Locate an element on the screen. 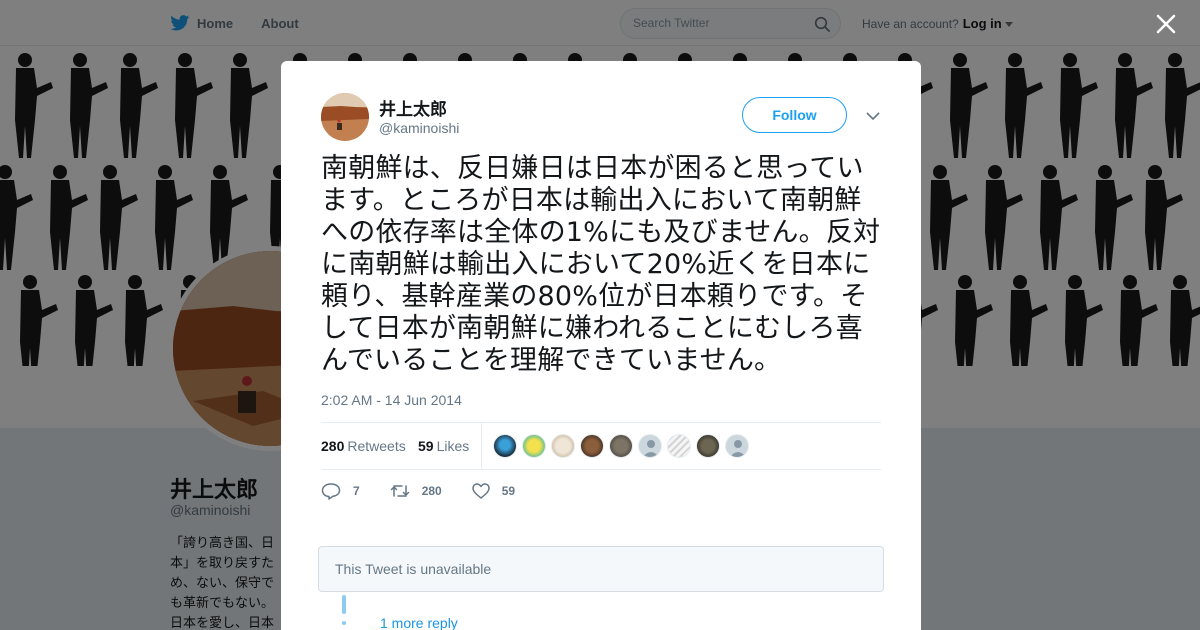 Image resolution: width=1200 pixels, height=630 pixels. heart-icon is located at coordinates (480, 491).